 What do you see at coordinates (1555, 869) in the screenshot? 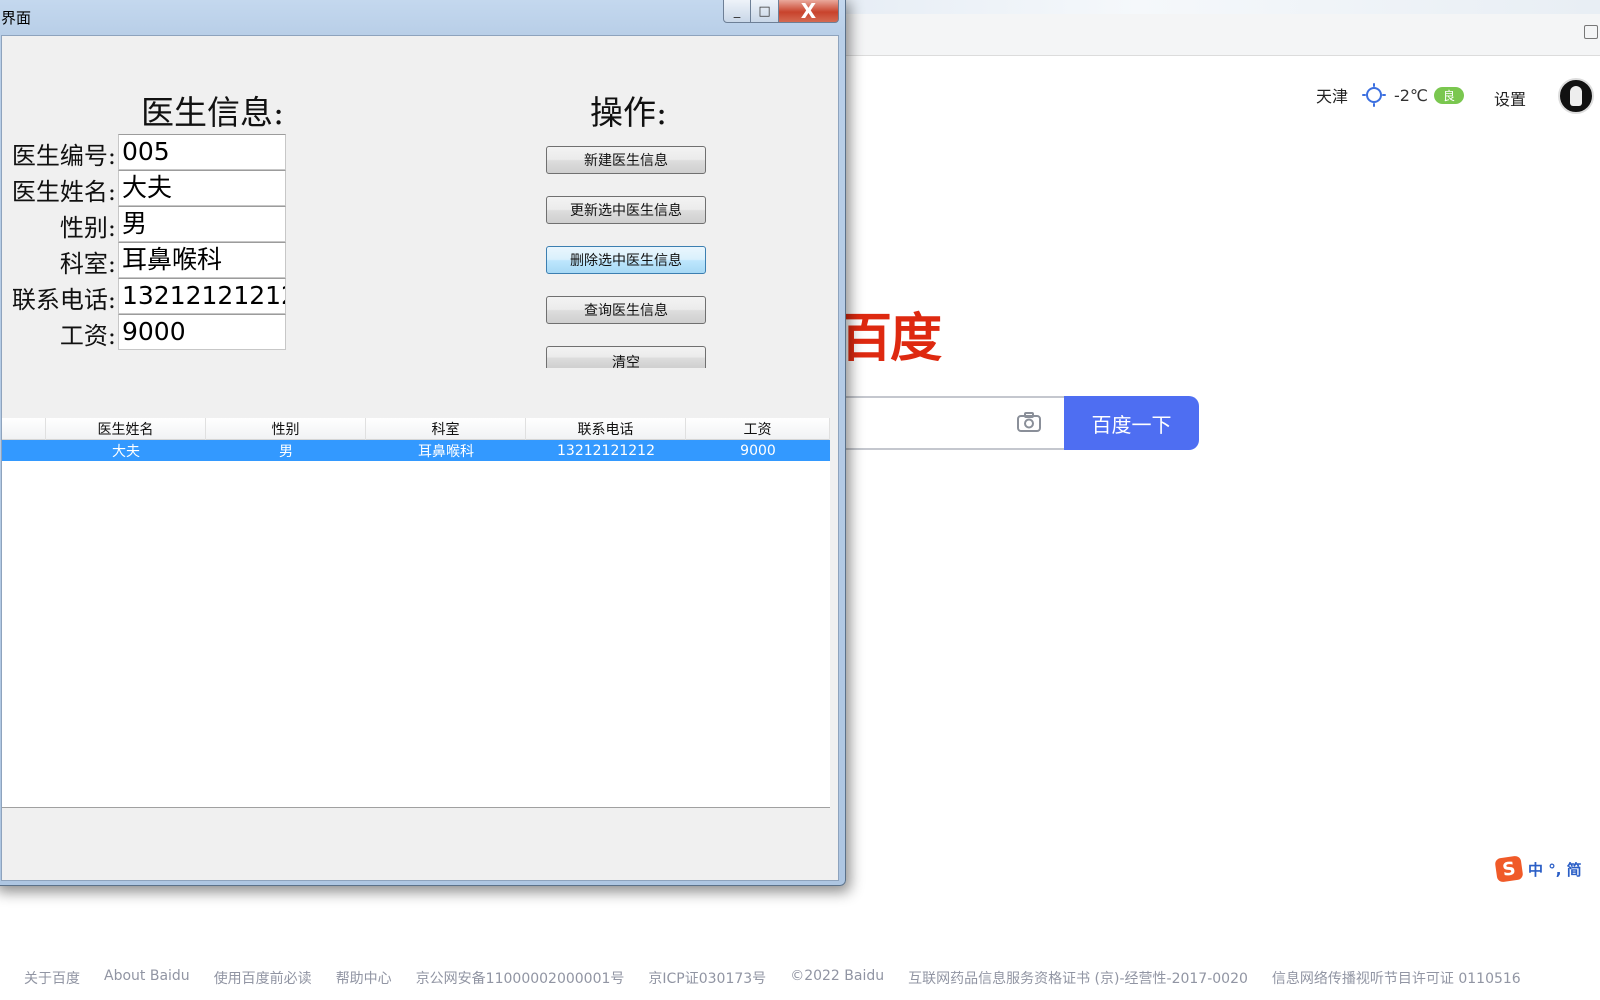
I see `ime-status: 中 °, 简` at bounding box center [1555, 869].